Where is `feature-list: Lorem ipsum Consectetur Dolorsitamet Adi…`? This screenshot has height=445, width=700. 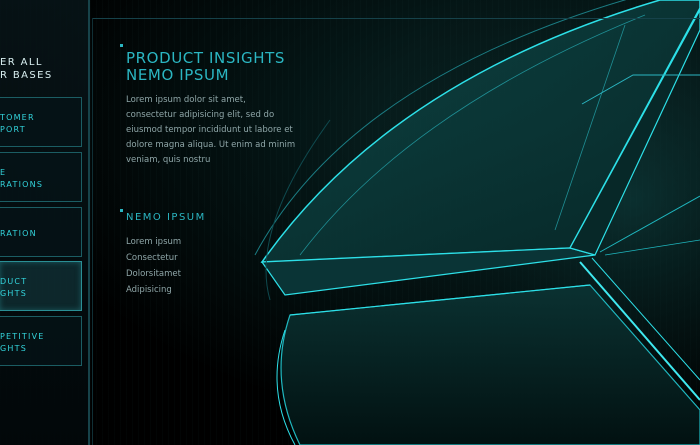
feature-list: Lorem ipsum Consectetur Dolorsitamet Adi… is located at coordinates (153, 266).